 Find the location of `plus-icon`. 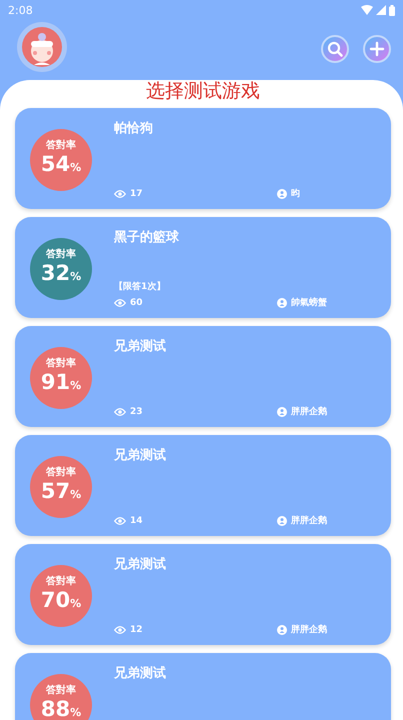

plus-icon is located at coordinates (377, 49).